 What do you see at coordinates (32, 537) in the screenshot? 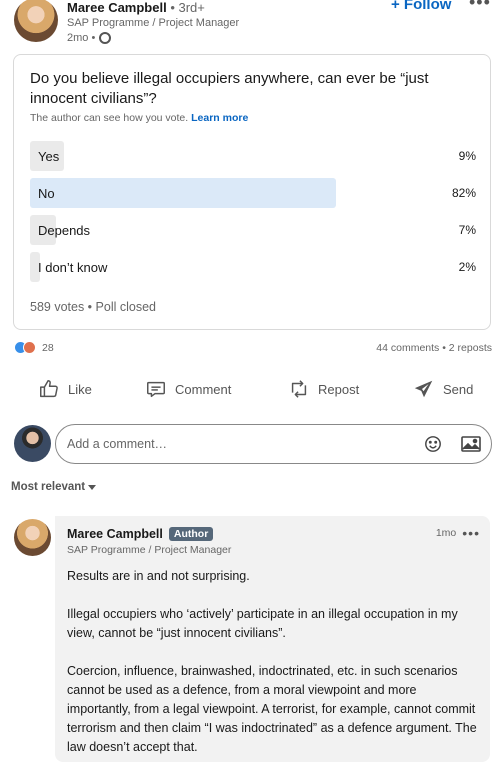
I see `commenter-avatar` at bounding box center [32, 537].